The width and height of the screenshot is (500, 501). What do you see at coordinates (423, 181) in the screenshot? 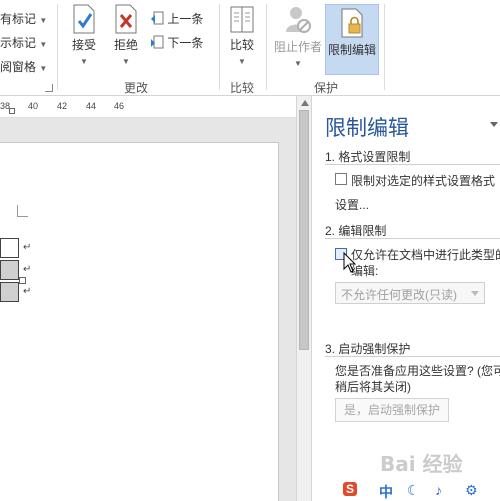
I see `format-restriction-label: 限制对选定的样式设置格式` at bounding box center [423, 181].